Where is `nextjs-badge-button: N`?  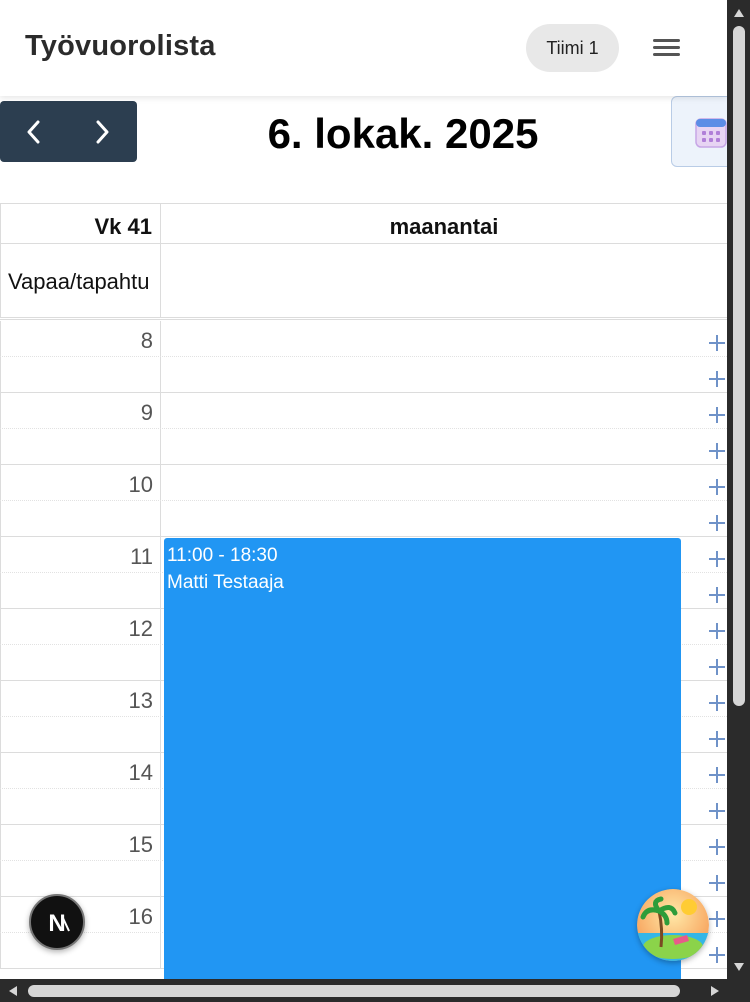
nextjs-badge-button: N is located at coordinates (57, 922).